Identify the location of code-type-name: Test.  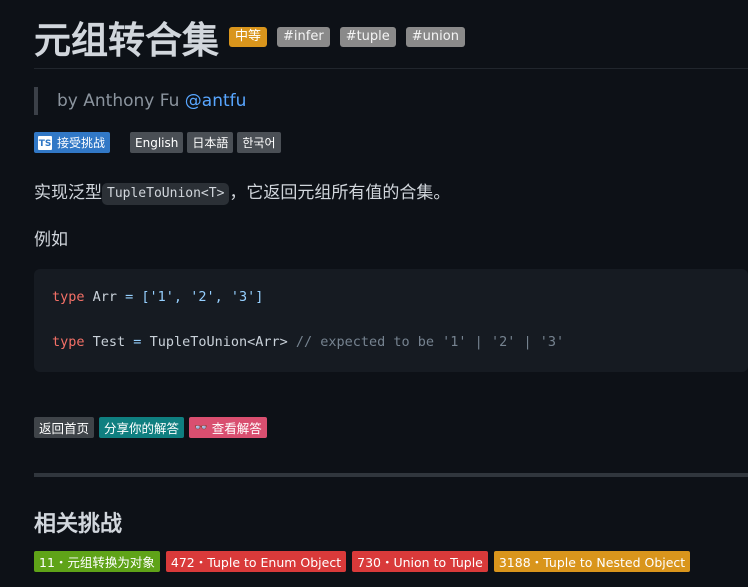
(109, 342).